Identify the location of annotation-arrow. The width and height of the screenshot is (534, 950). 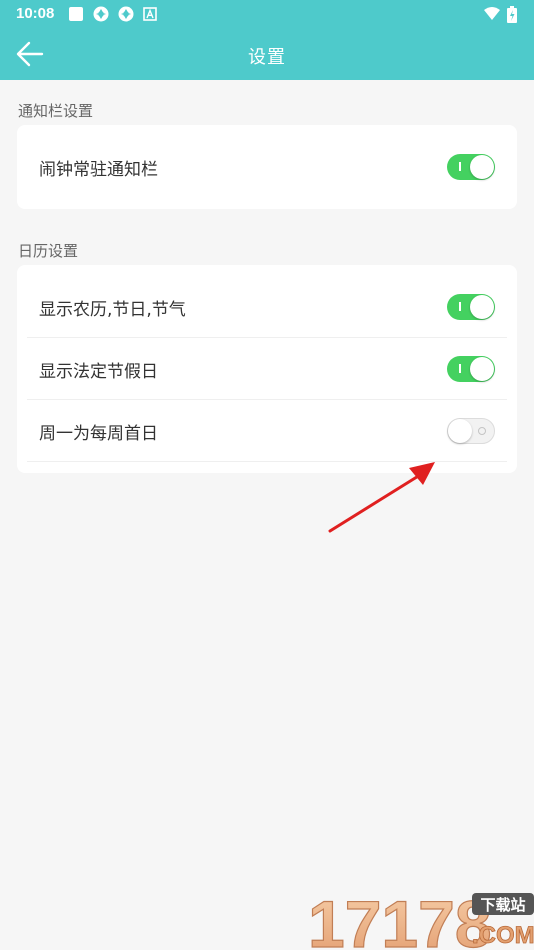
(381, 497).